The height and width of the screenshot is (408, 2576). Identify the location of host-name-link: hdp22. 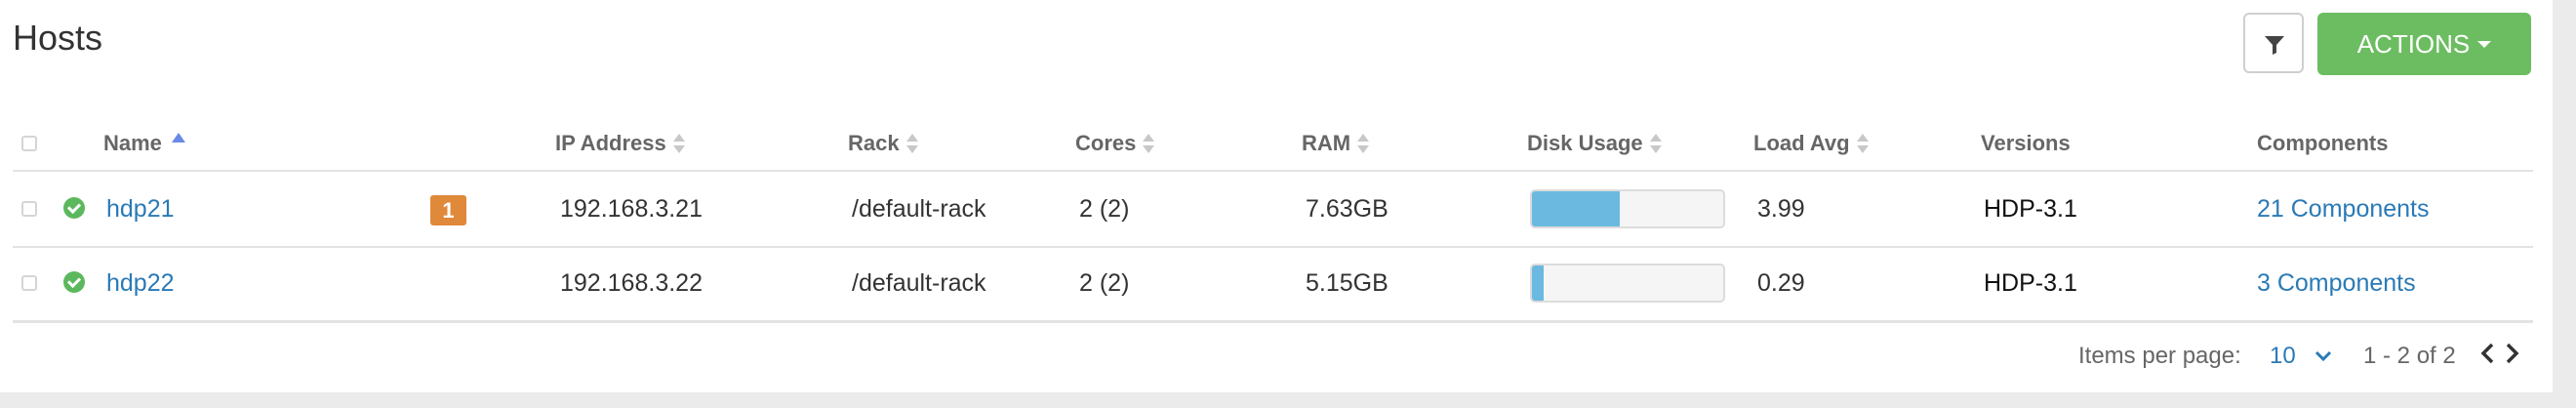
(140, 283).